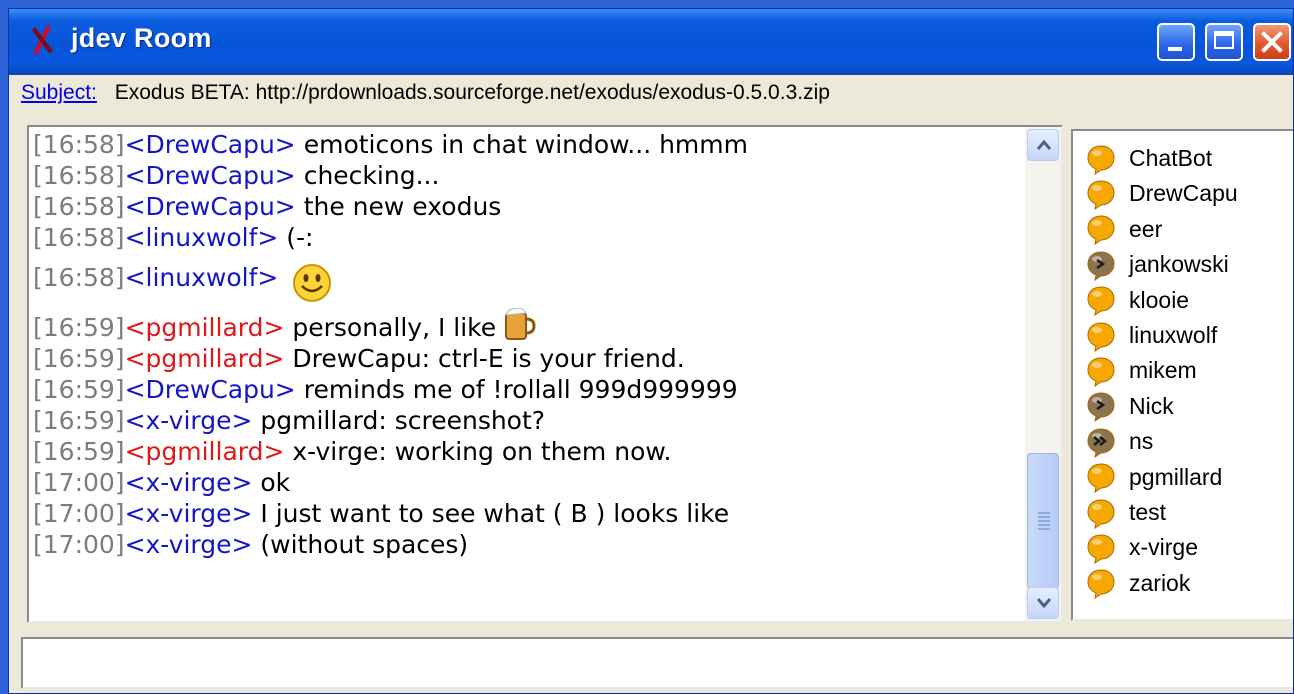  What do you see at coordinates (1119, 441) in the screenshot?
I see `roster-item: ns` at bounding box center [1119, 441].